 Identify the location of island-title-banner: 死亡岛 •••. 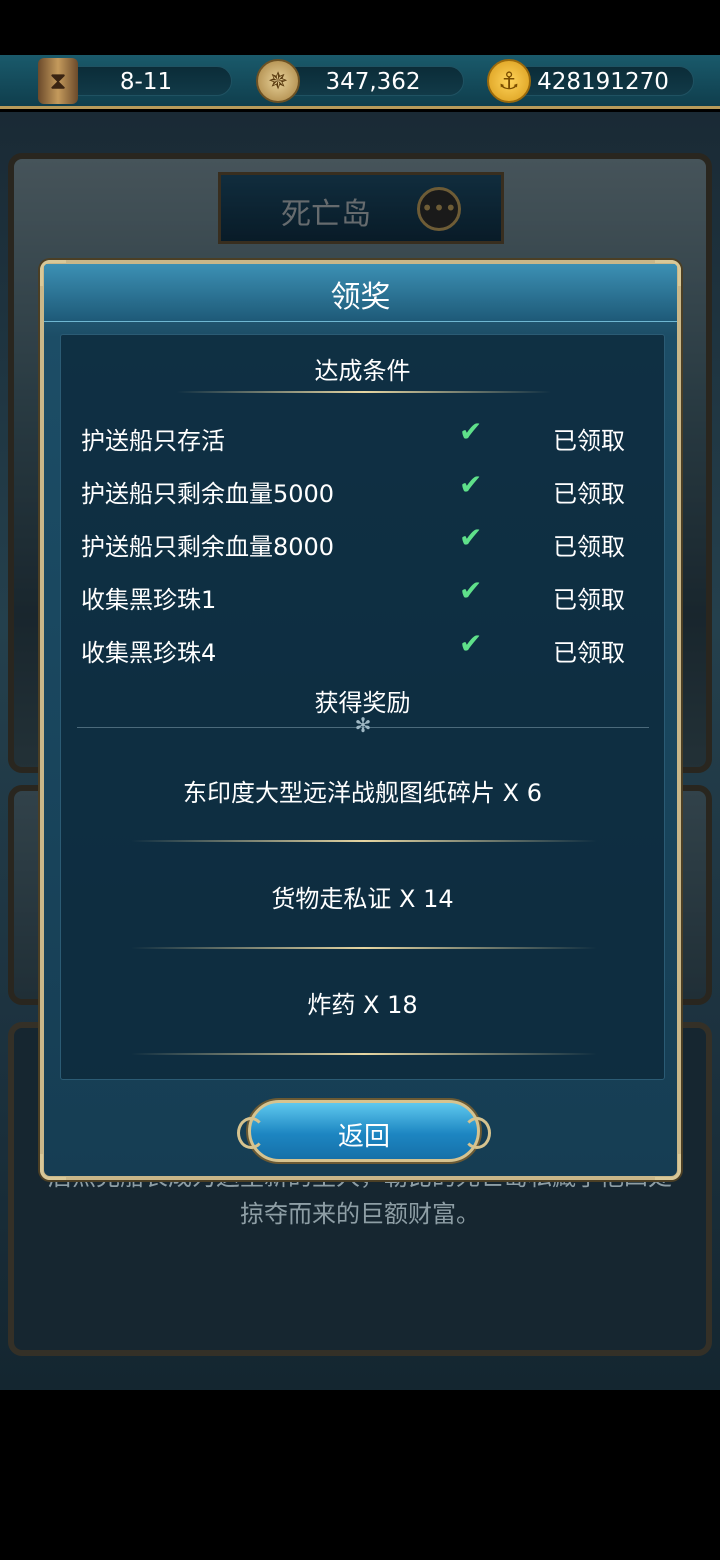
(361, 208).